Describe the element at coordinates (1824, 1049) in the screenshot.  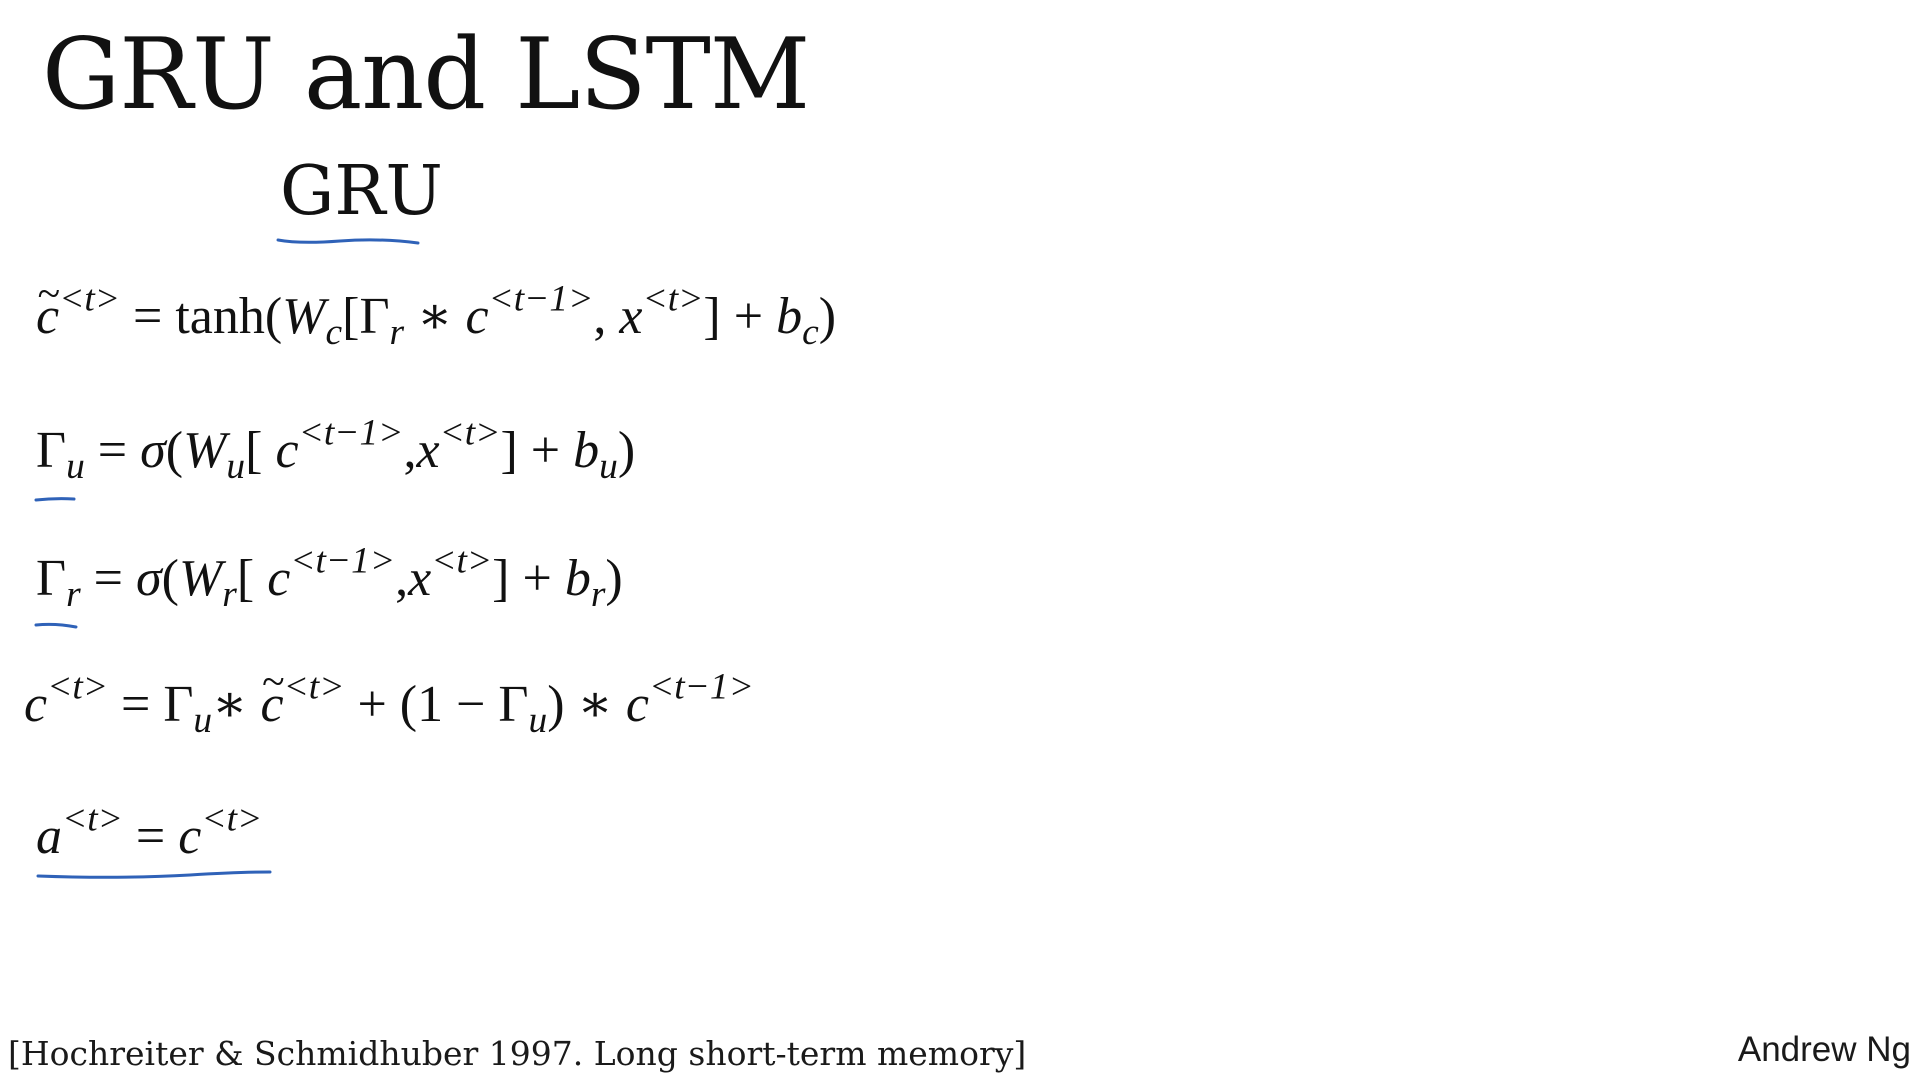
I see `author-name: Andrew Ng` at that location.